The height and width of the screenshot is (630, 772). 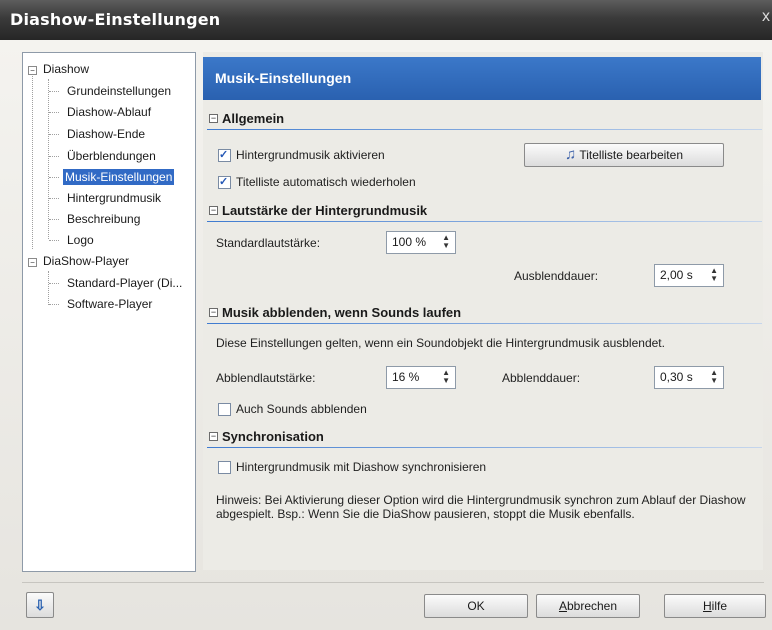 I want to click on std-volume-value: 100 %, so click(x=409, y=242).